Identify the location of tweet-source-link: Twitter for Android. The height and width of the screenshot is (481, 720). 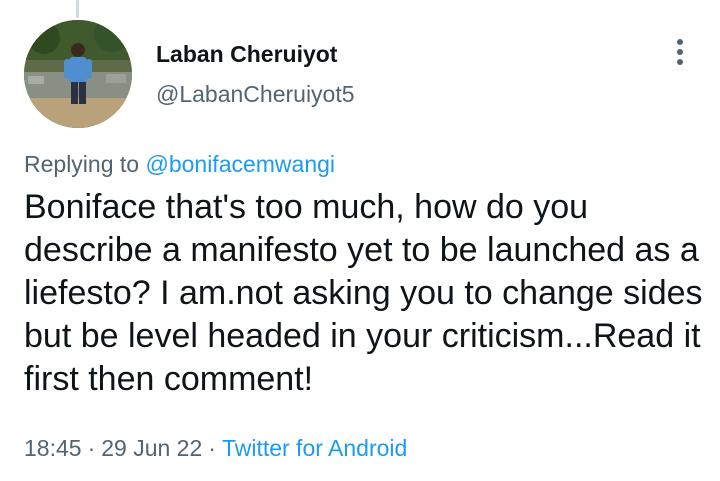
(314, 448).